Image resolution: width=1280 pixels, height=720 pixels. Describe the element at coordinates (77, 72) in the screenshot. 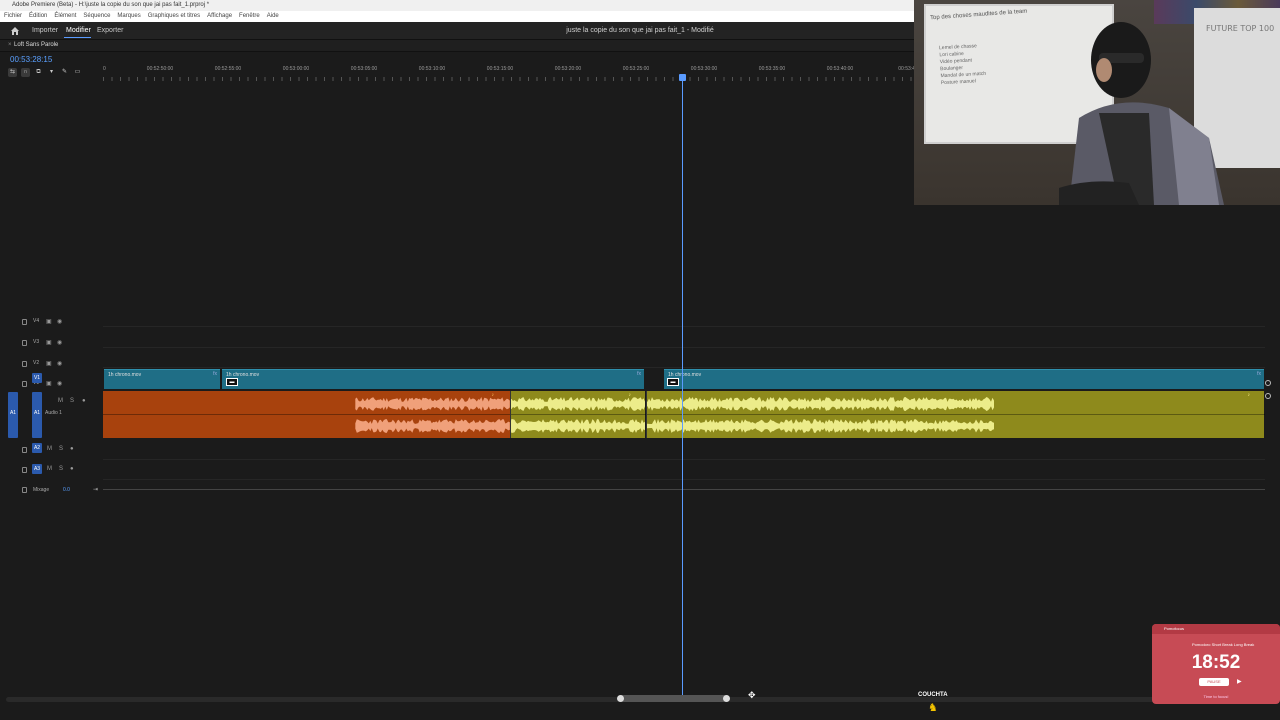

I see `captions-icon: ▭` at that location.